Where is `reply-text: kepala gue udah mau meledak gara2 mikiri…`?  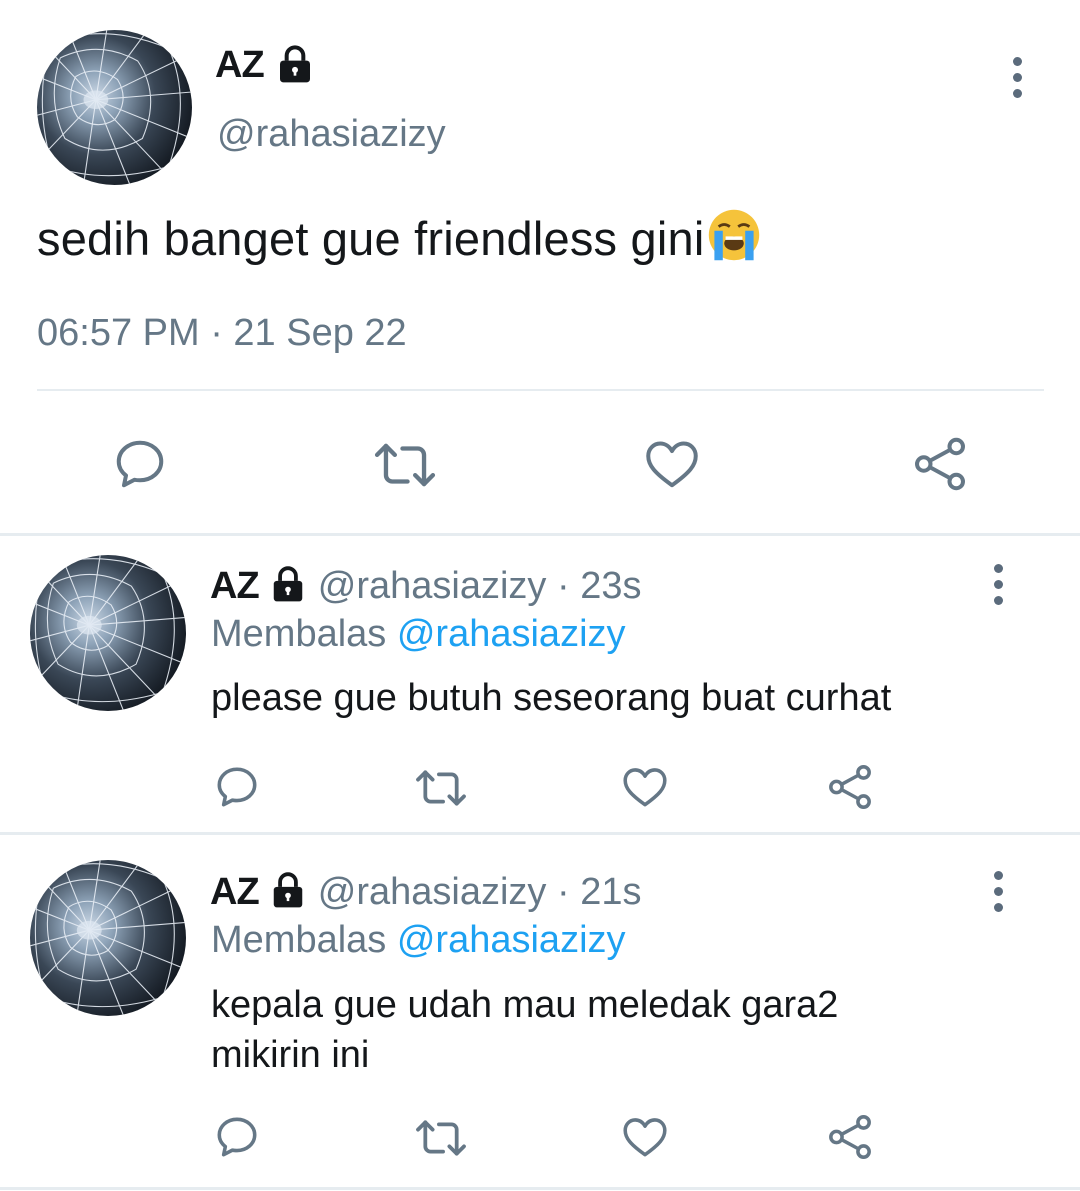
reply-text: kepala gue udah mau meledak gara2 mikiri… is located at coordinates (525, 1030).